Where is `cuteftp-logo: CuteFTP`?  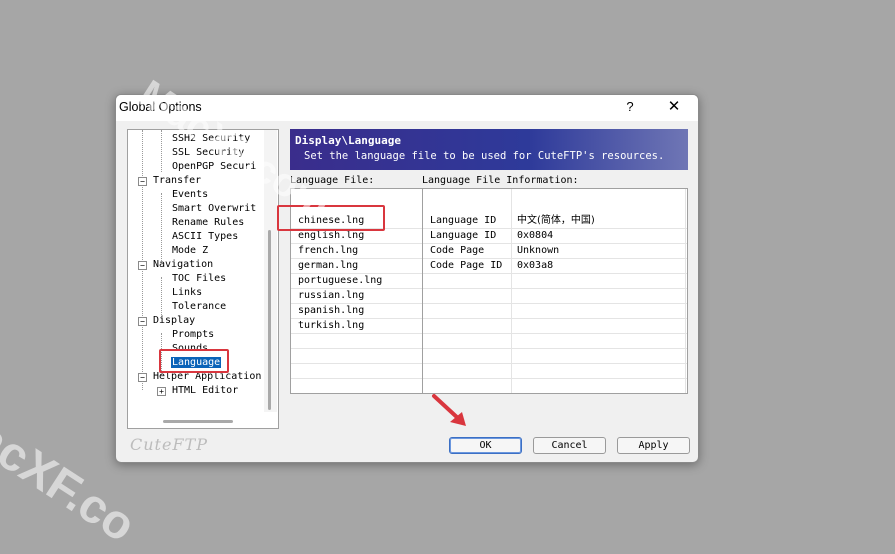 cuteftp-logo: CuteFTP is located at coordinates (169, 444).